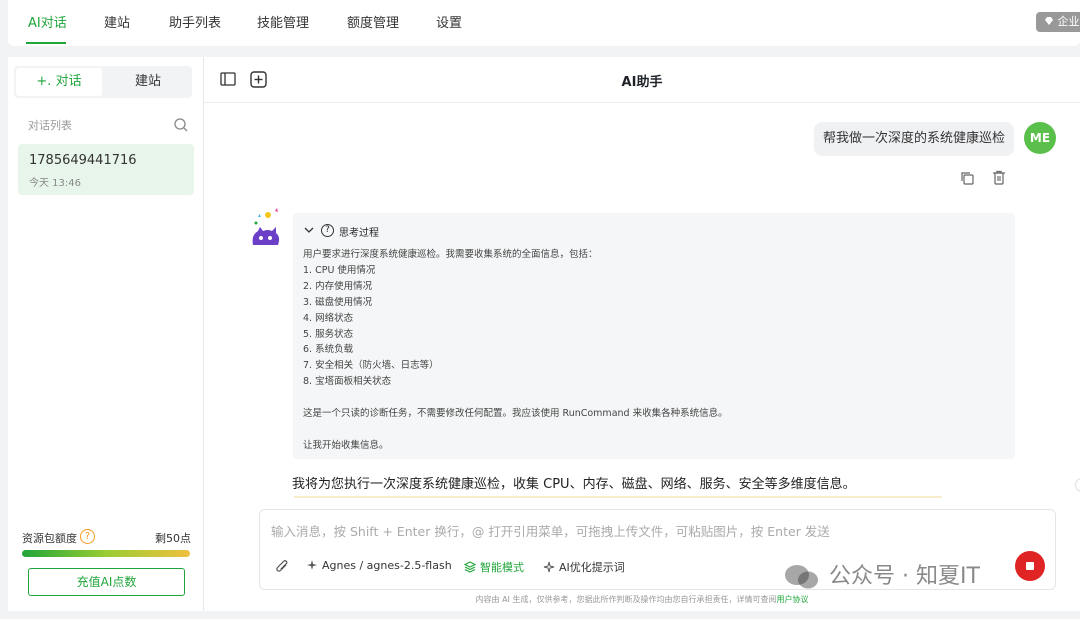  Describe the element at coordinates (544, 23) in the screenshot. I see `top-nav: AI对话 建站 助手列表 技能管理 额度管理 设置 企业版` at that location.